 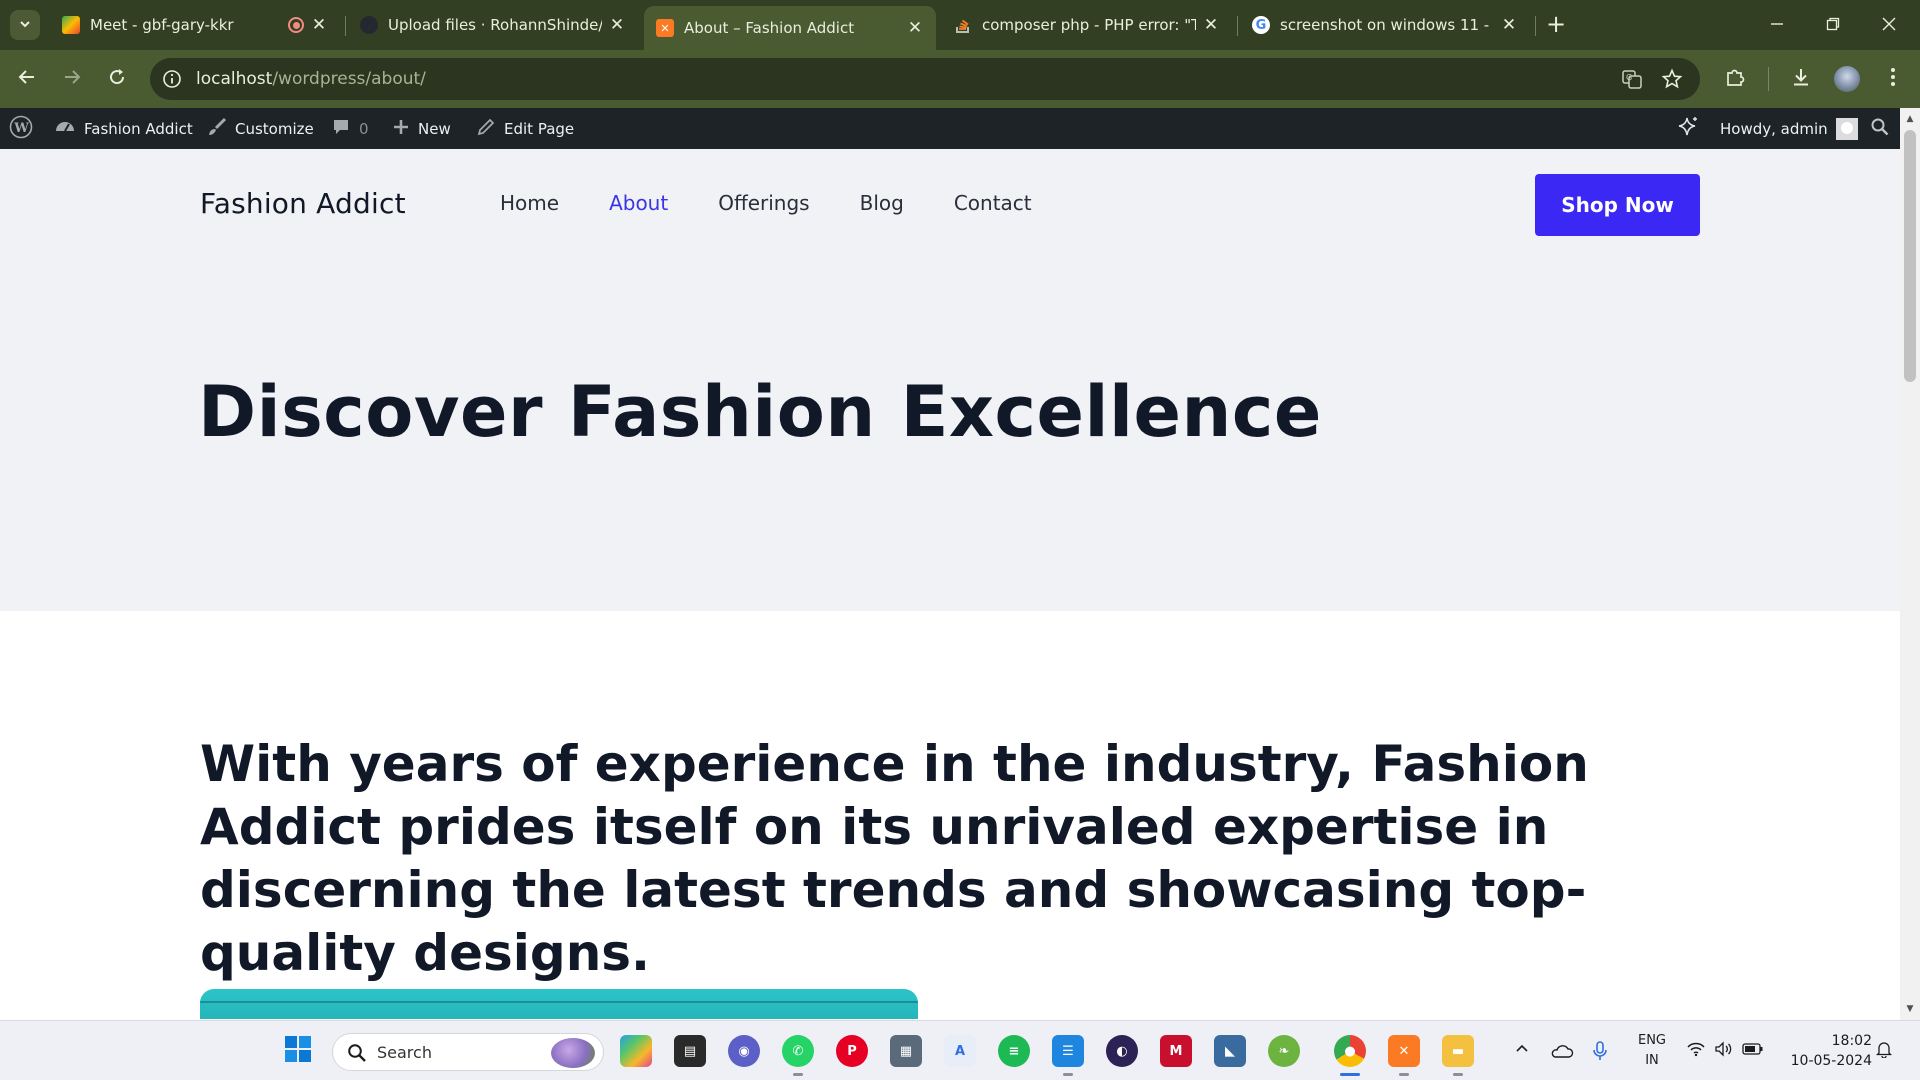 I want to click on file-explorer-icon: ▬, so click(x=1458, y=1051).